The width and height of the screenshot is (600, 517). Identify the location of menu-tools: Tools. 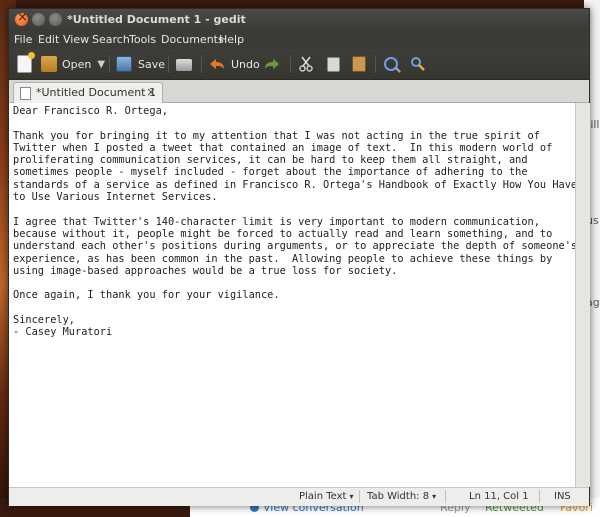
(142, 39).